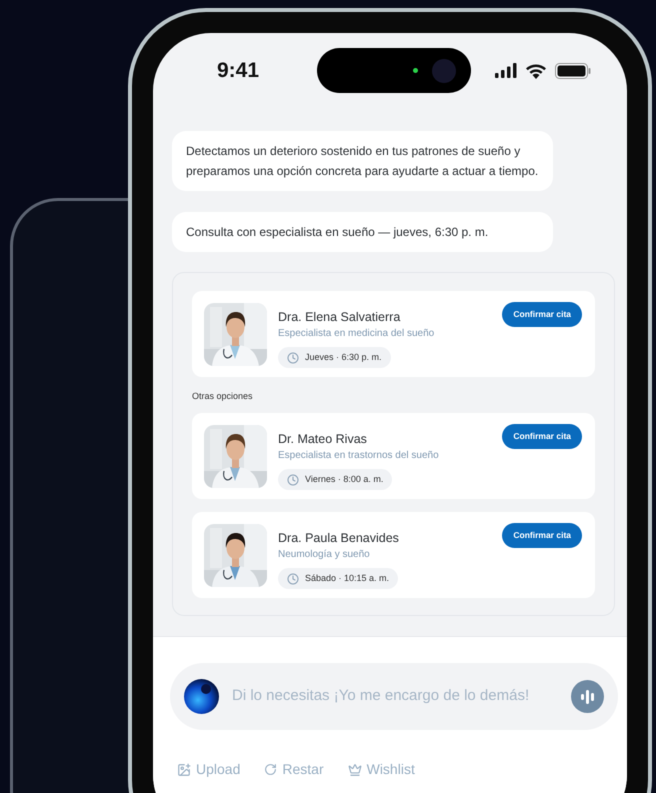  Describe the element at coordinates (338, 578) in the screenshot. I see `time-slot-chip: Sábado · 10:15 a. m.` at that location.